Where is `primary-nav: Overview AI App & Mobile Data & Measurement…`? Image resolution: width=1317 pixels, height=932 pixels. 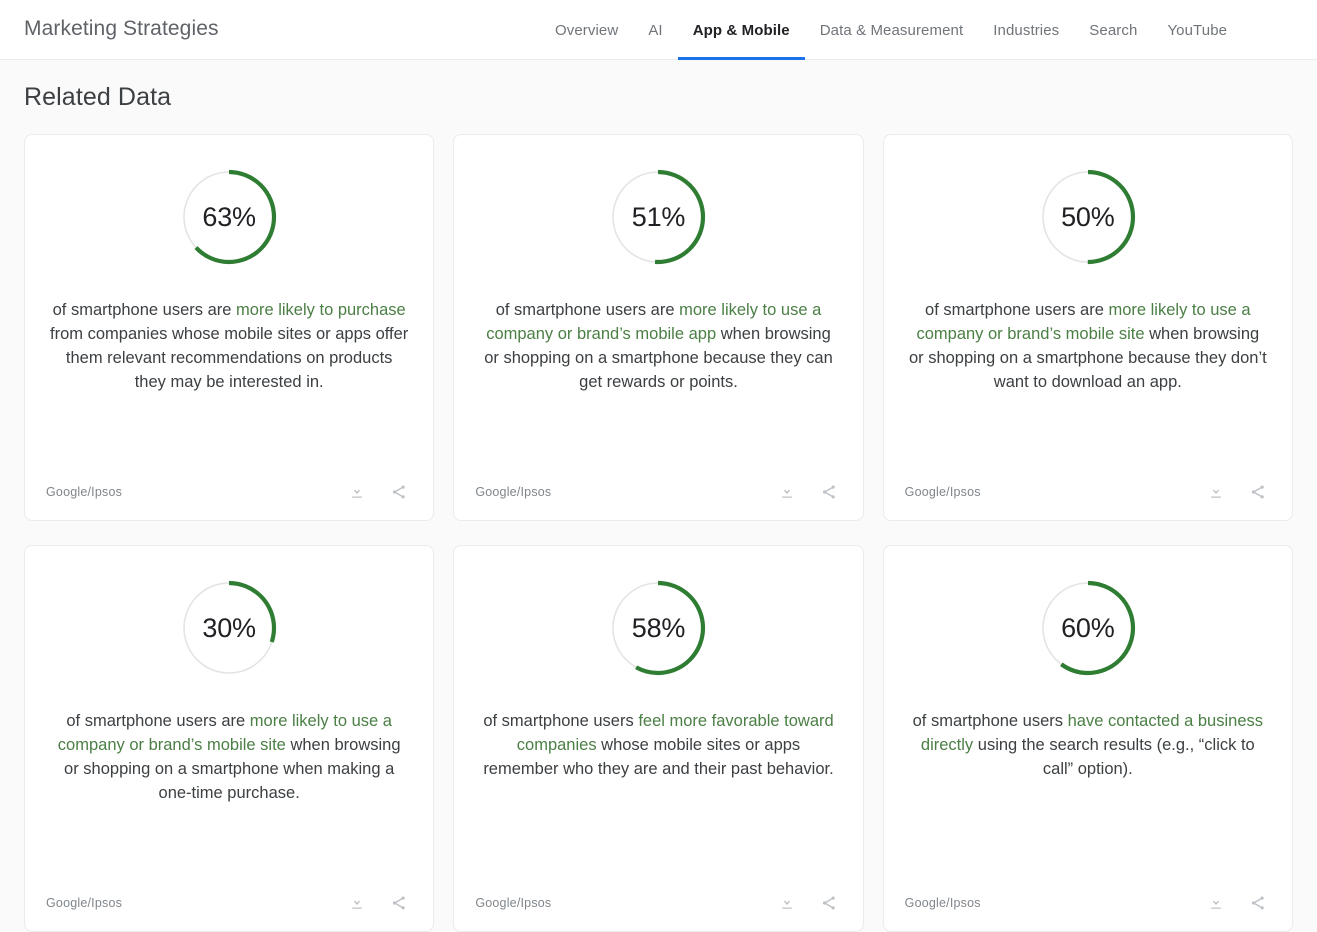
primary-nav: Overview AI App & Mobile Data & Measurement… is located at coordinates (891, 30).